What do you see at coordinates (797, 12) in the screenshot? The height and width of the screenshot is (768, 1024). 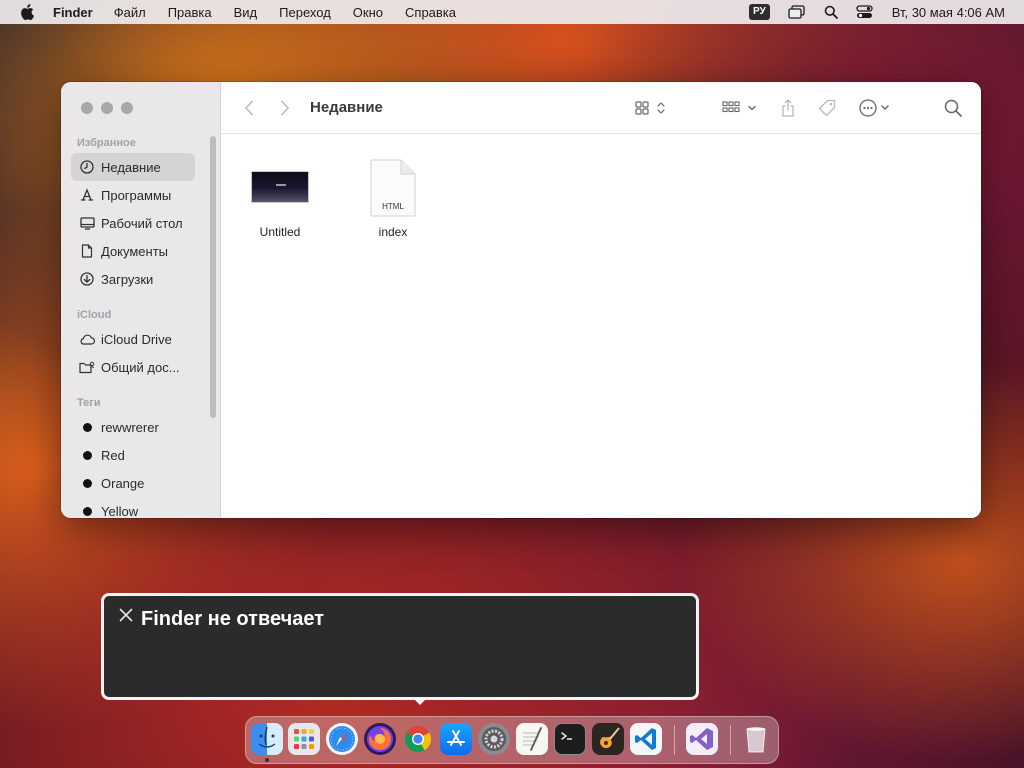 I see `screen-mirroring-icon` at bounding box center [797, 12].